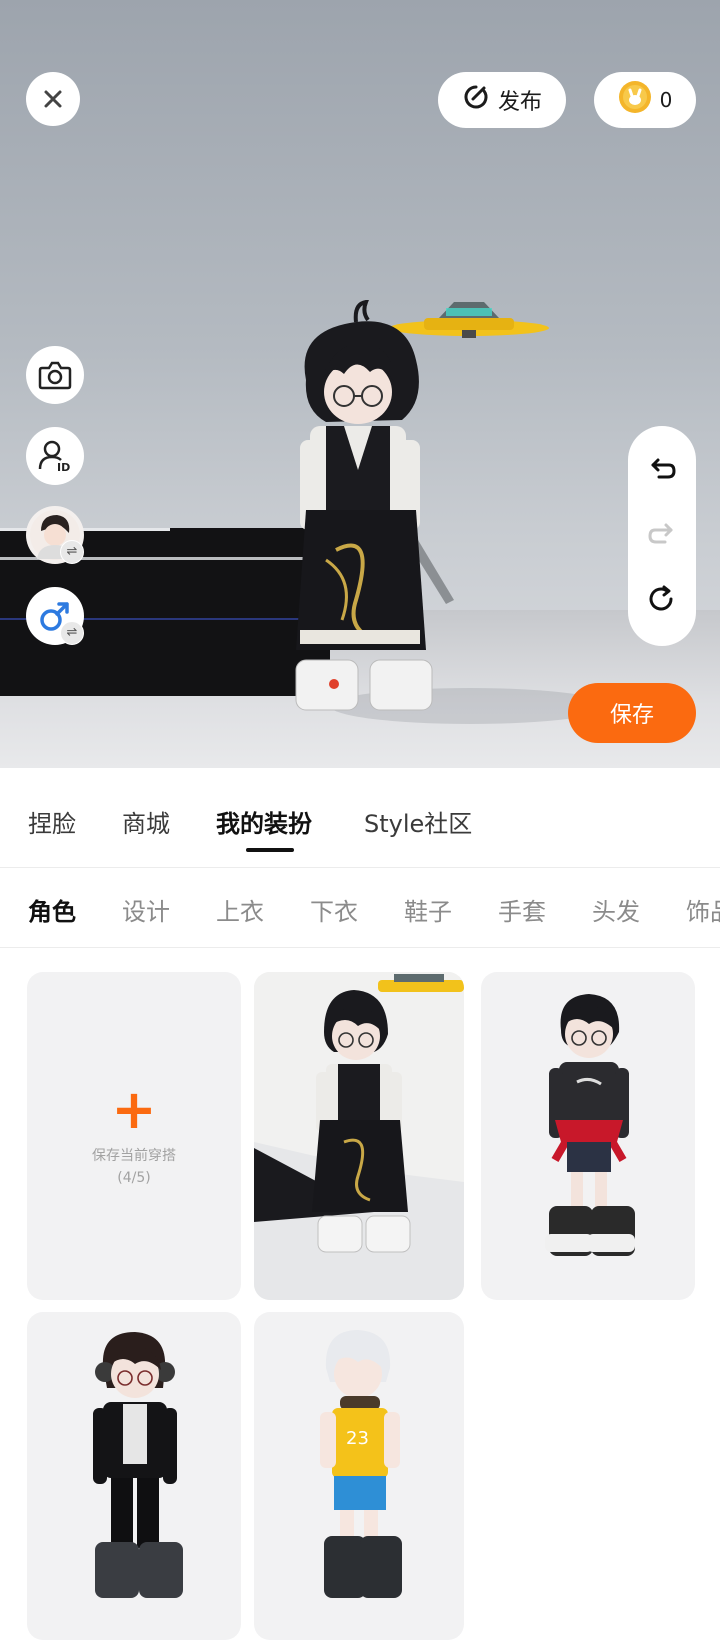 The width and height of the screenshot is (720, 1640). Describe the element at coordinates (52, 909) in the screenshot. I see `category-tab-character: 角色` at that location.